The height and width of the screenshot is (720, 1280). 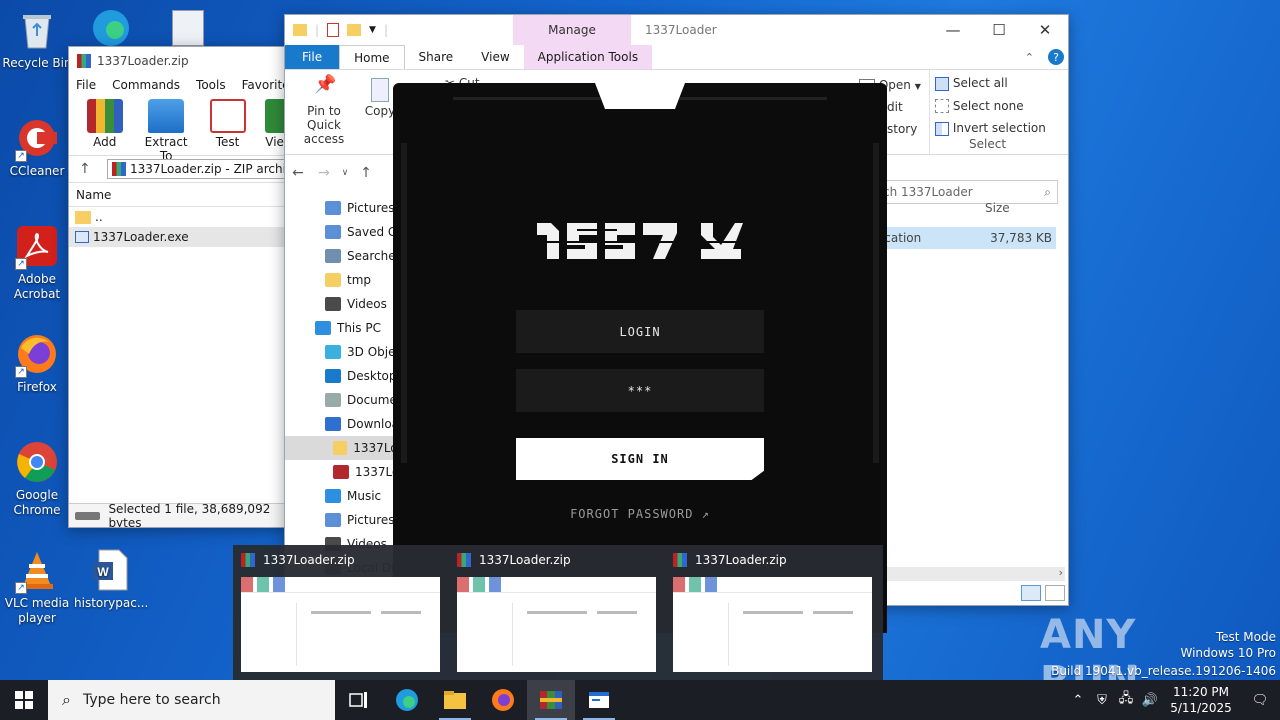 I want to click on show-hidden-icons-chevron-icon: ⌃, so click(x=1078, y=700).